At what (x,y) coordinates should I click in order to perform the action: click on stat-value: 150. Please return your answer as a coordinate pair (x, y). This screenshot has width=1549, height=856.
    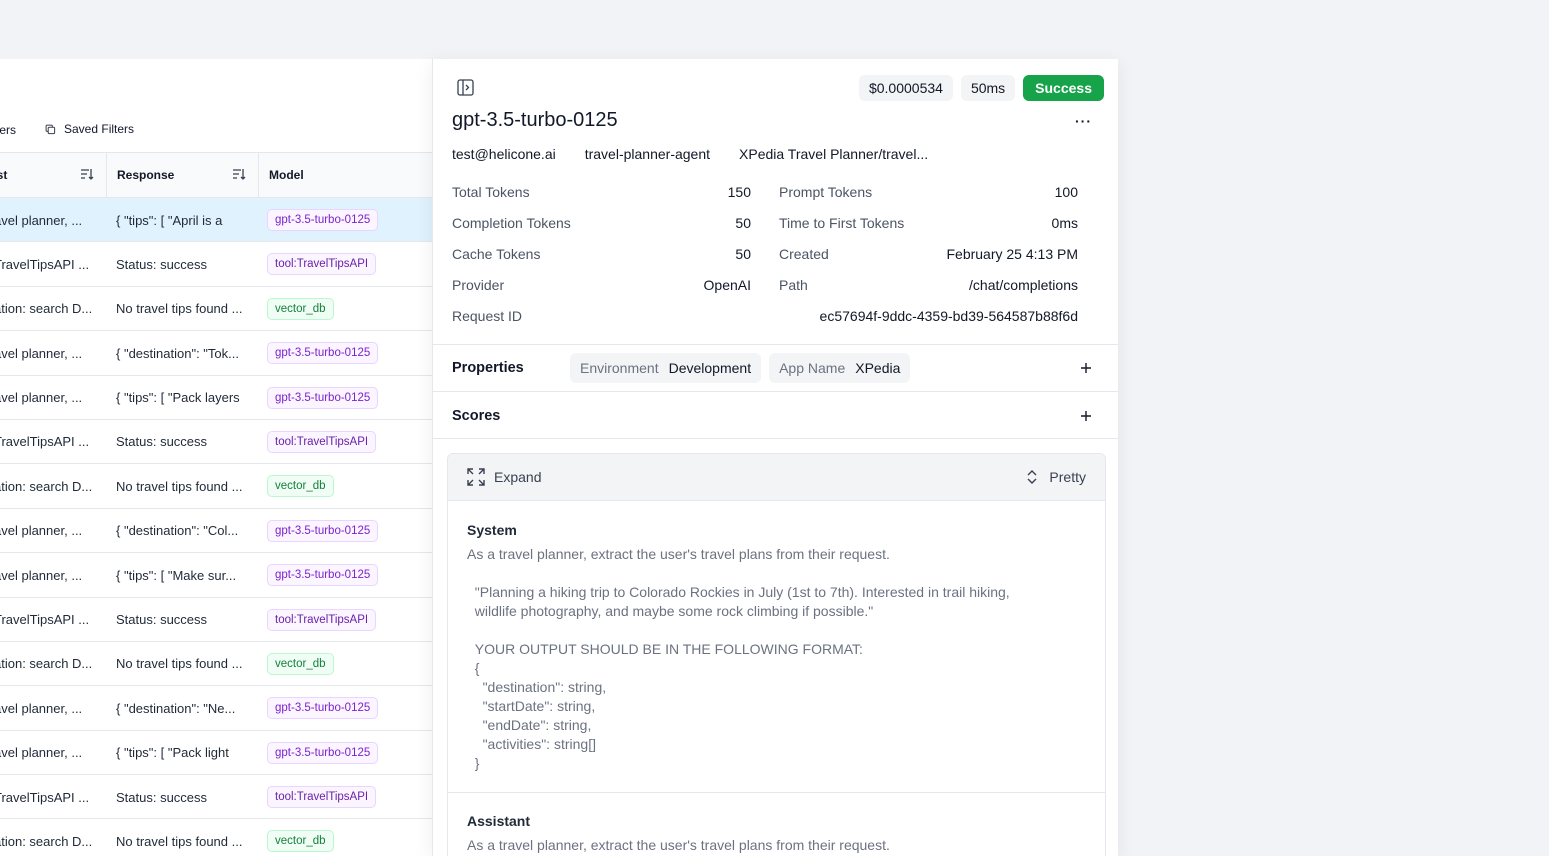
    Looking at the image, I should click on (739, 192).